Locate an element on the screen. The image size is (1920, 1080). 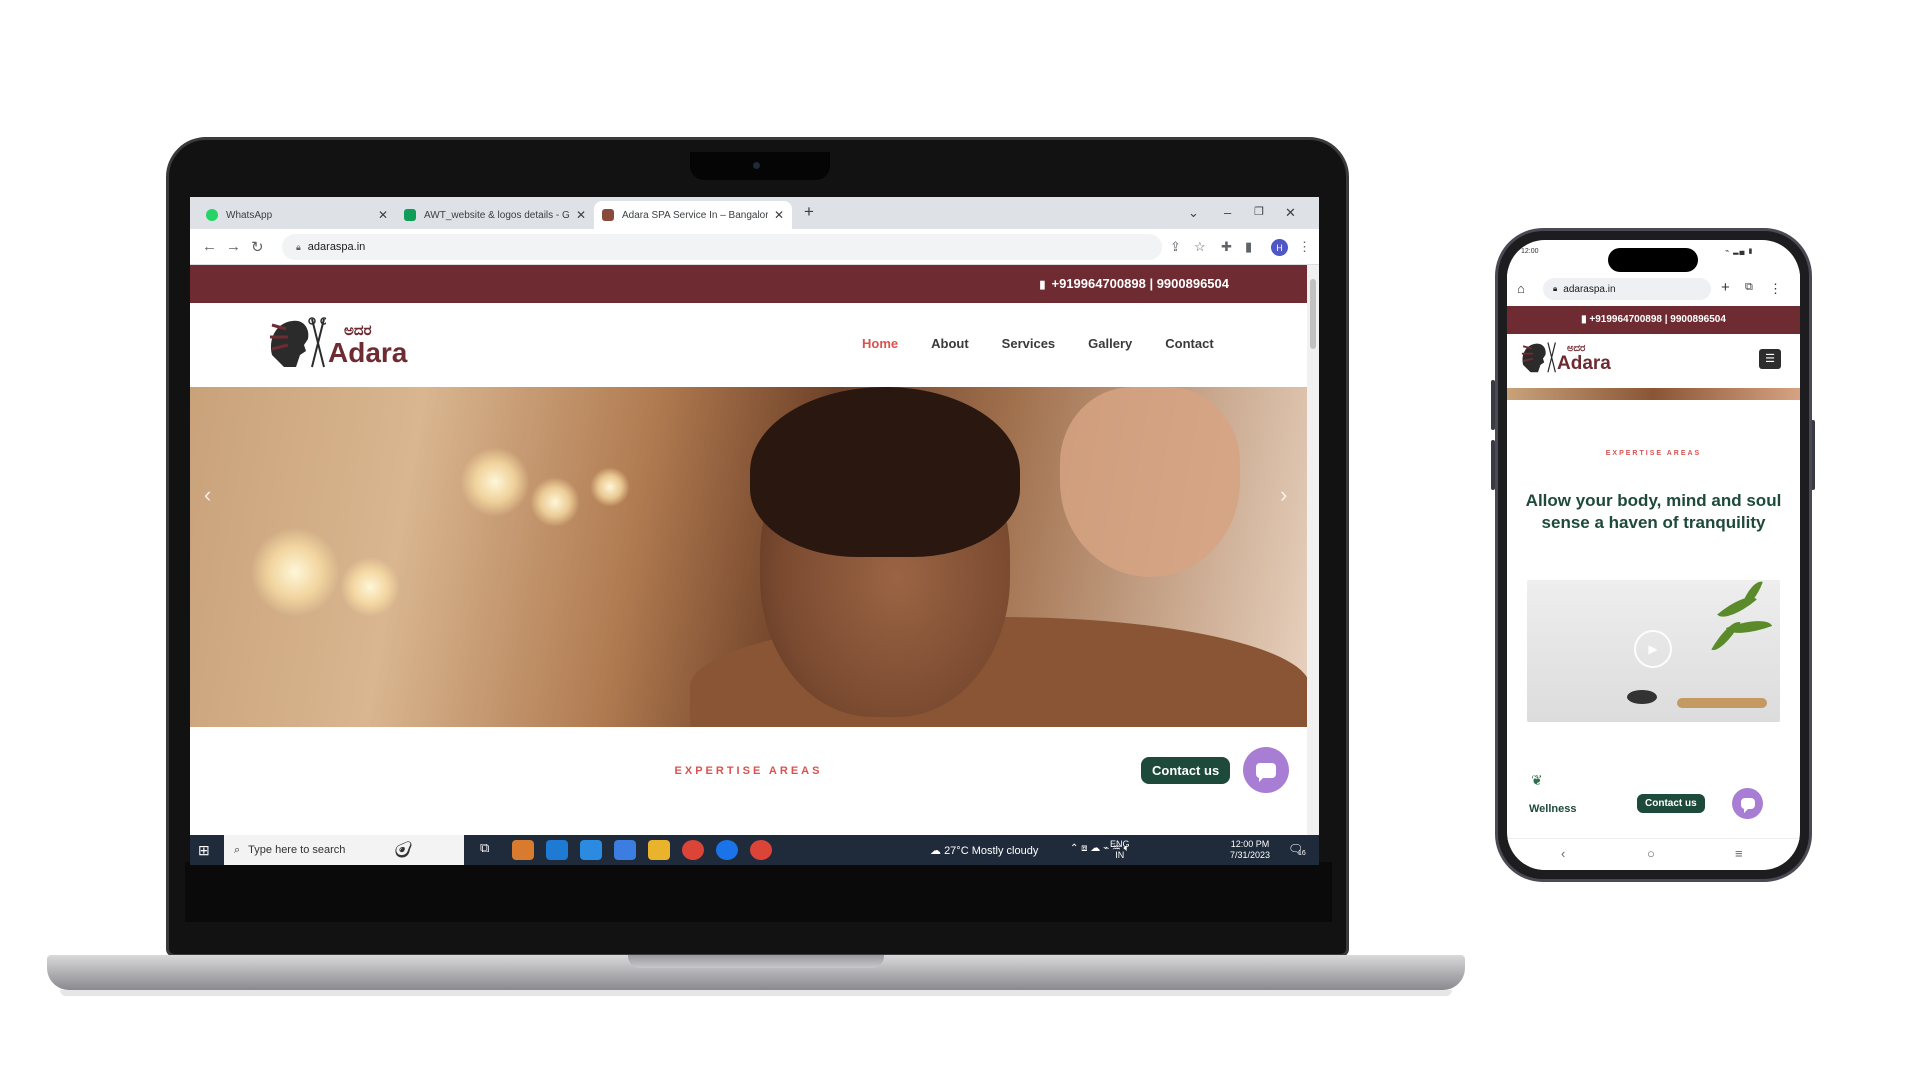
phone-wellness-video-thumbnail: ▶ is located at coordinates (1653, 651).